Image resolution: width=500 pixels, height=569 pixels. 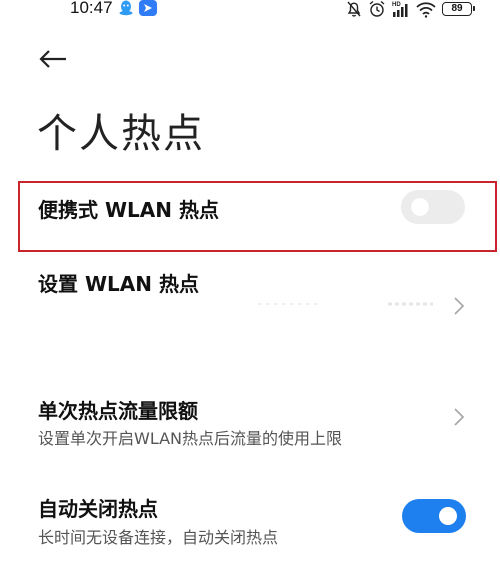 What do you see at coordinates (410, 9) in the screenshot?
I see `status-icons: HD 89` at bounding box center [410, 9].